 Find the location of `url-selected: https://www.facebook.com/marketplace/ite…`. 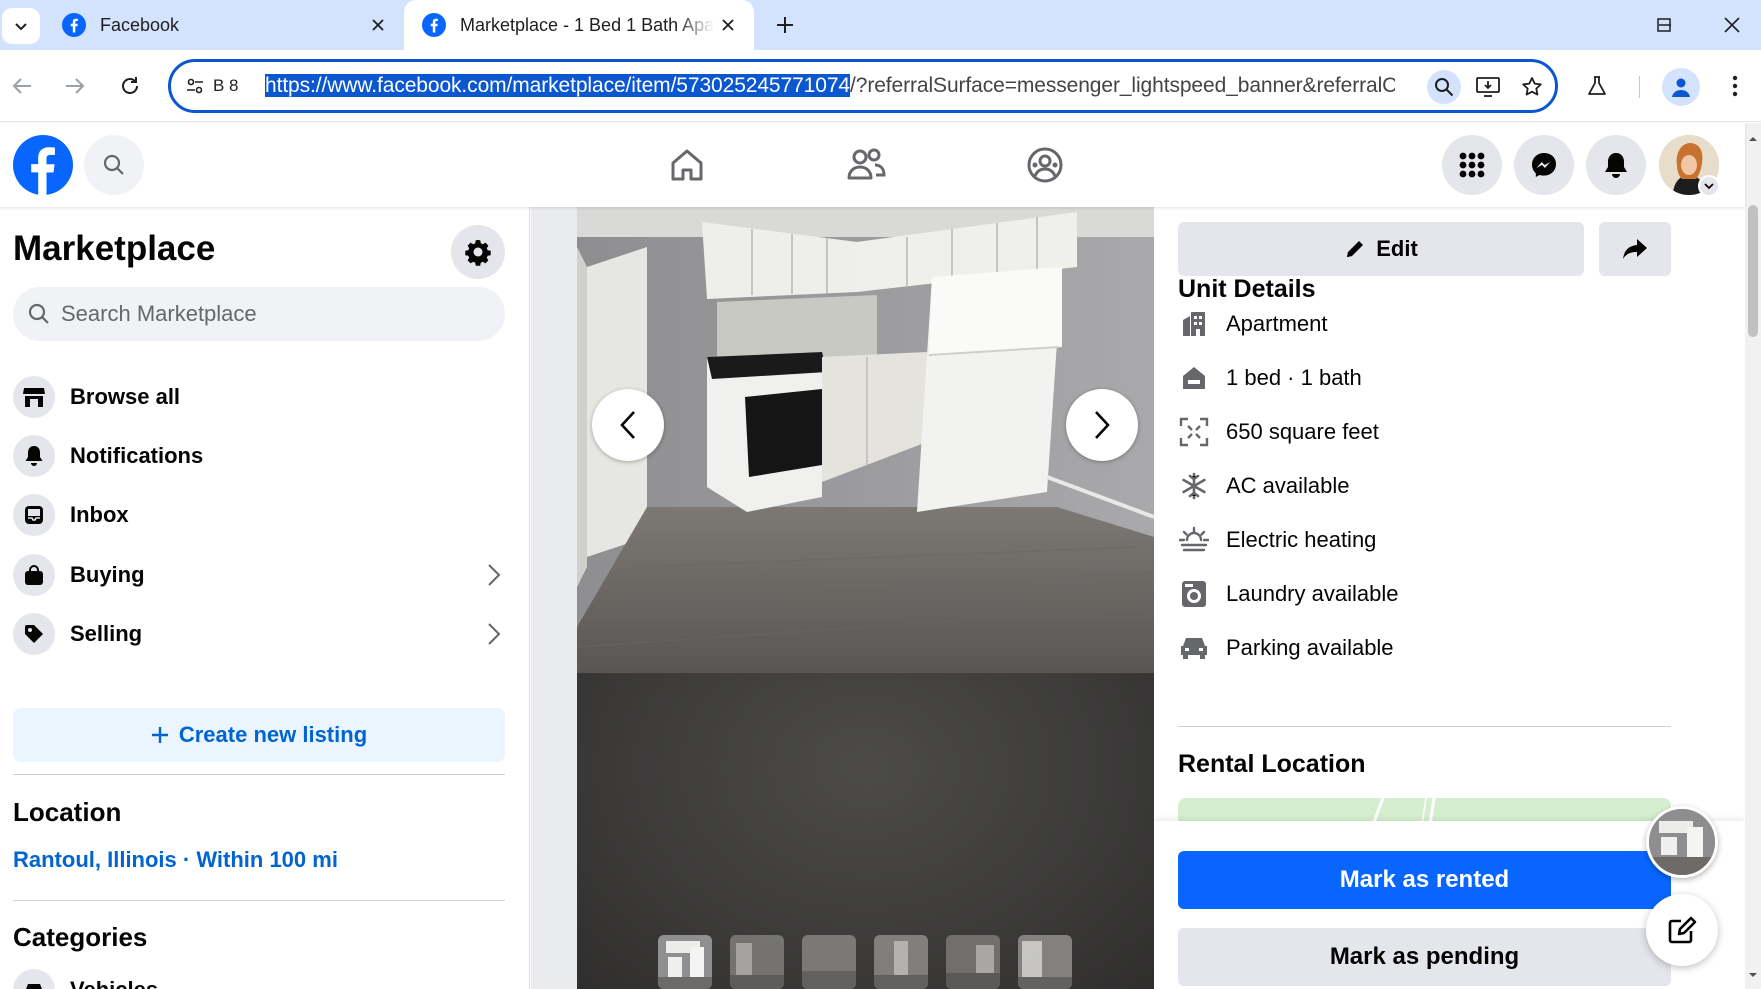

url-selected: https://www.facebook.com/marketplace/ite… is located at coordinates (557, 85).